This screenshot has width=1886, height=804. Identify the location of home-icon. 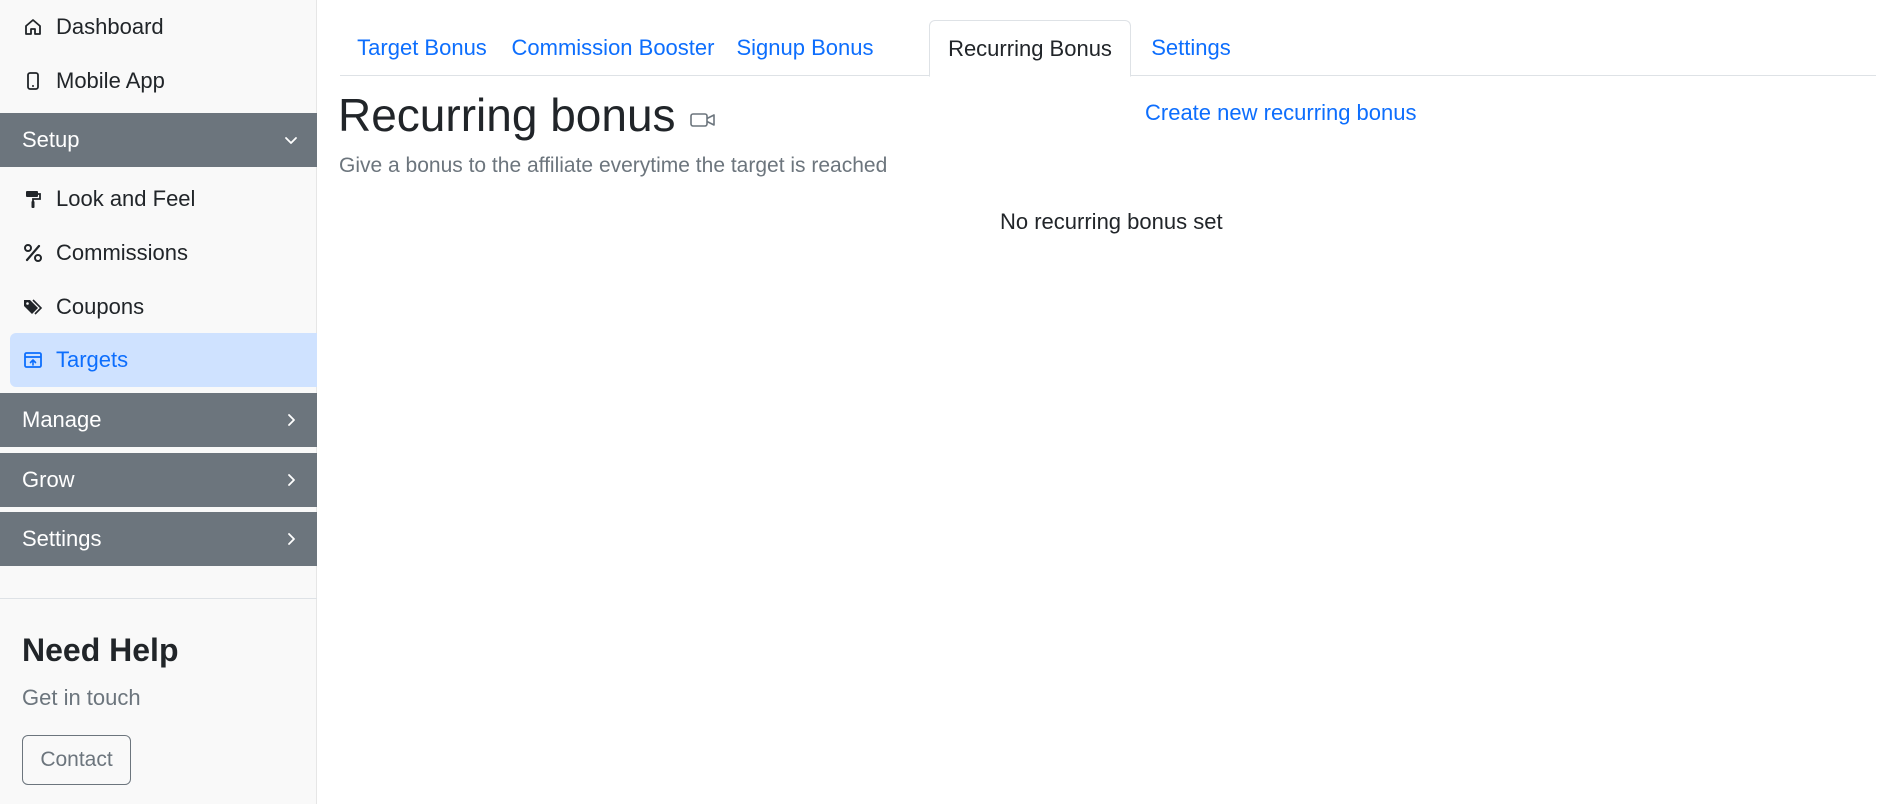
(33, 27).